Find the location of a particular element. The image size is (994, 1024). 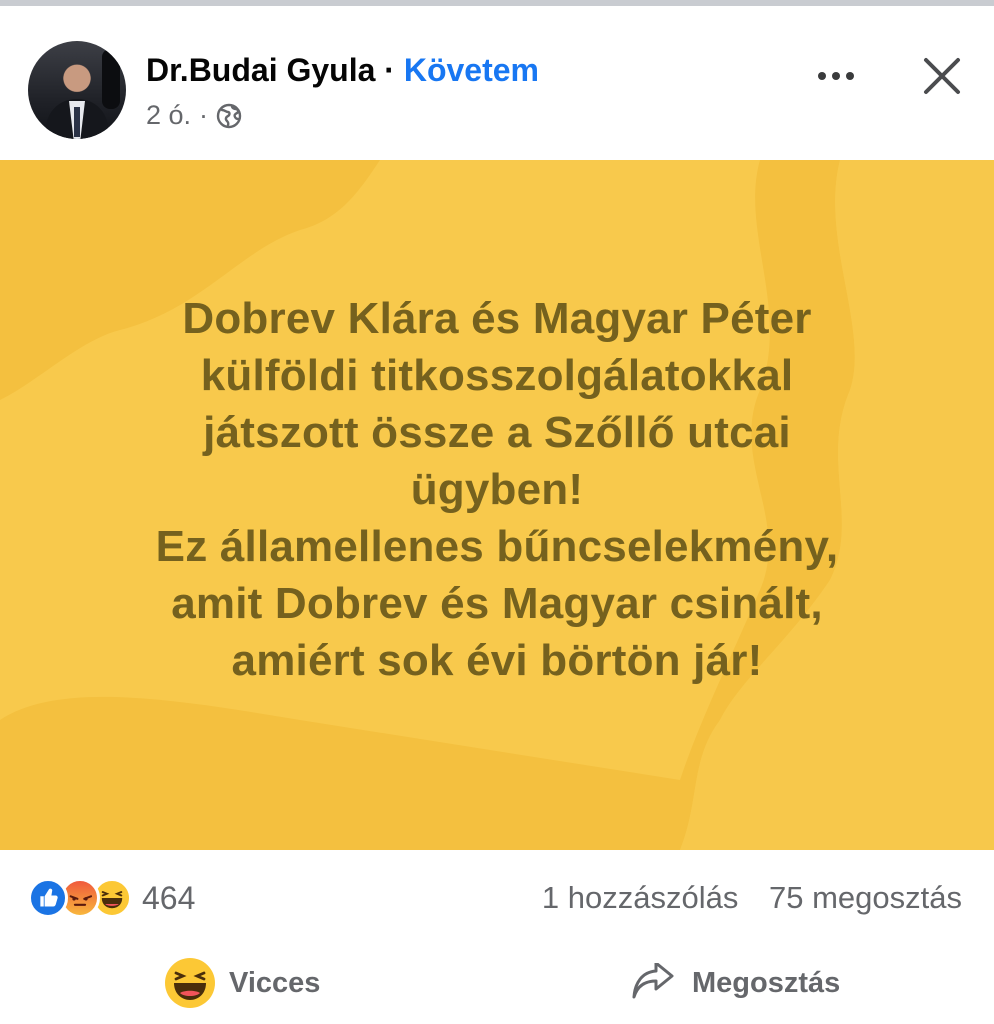

post-stats: 464 1 hozzászólás 75 megosztás is located at coordinates (497, 897).